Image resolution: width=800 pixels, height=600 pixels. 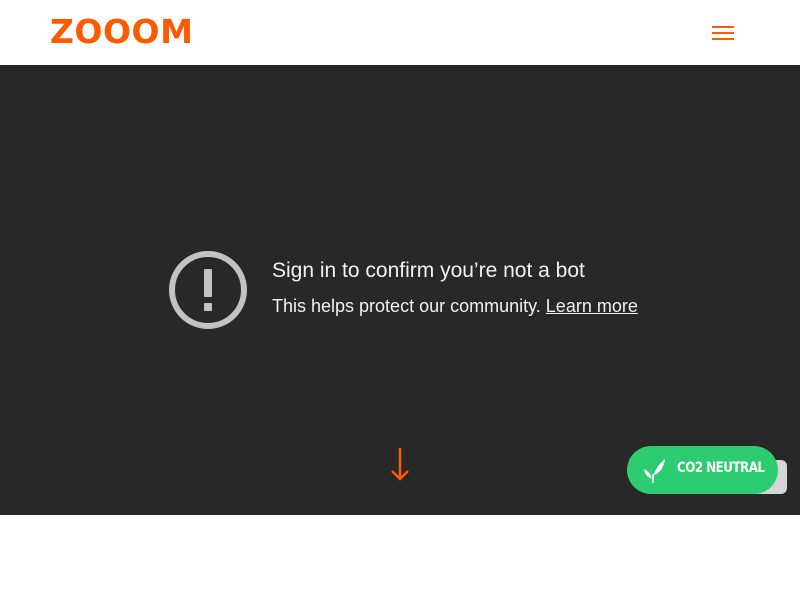 What do you see at coordinates (121, 32) in the screenshot?
I see `brand-logo: ZOOOM` at bounding box center [121, 32].